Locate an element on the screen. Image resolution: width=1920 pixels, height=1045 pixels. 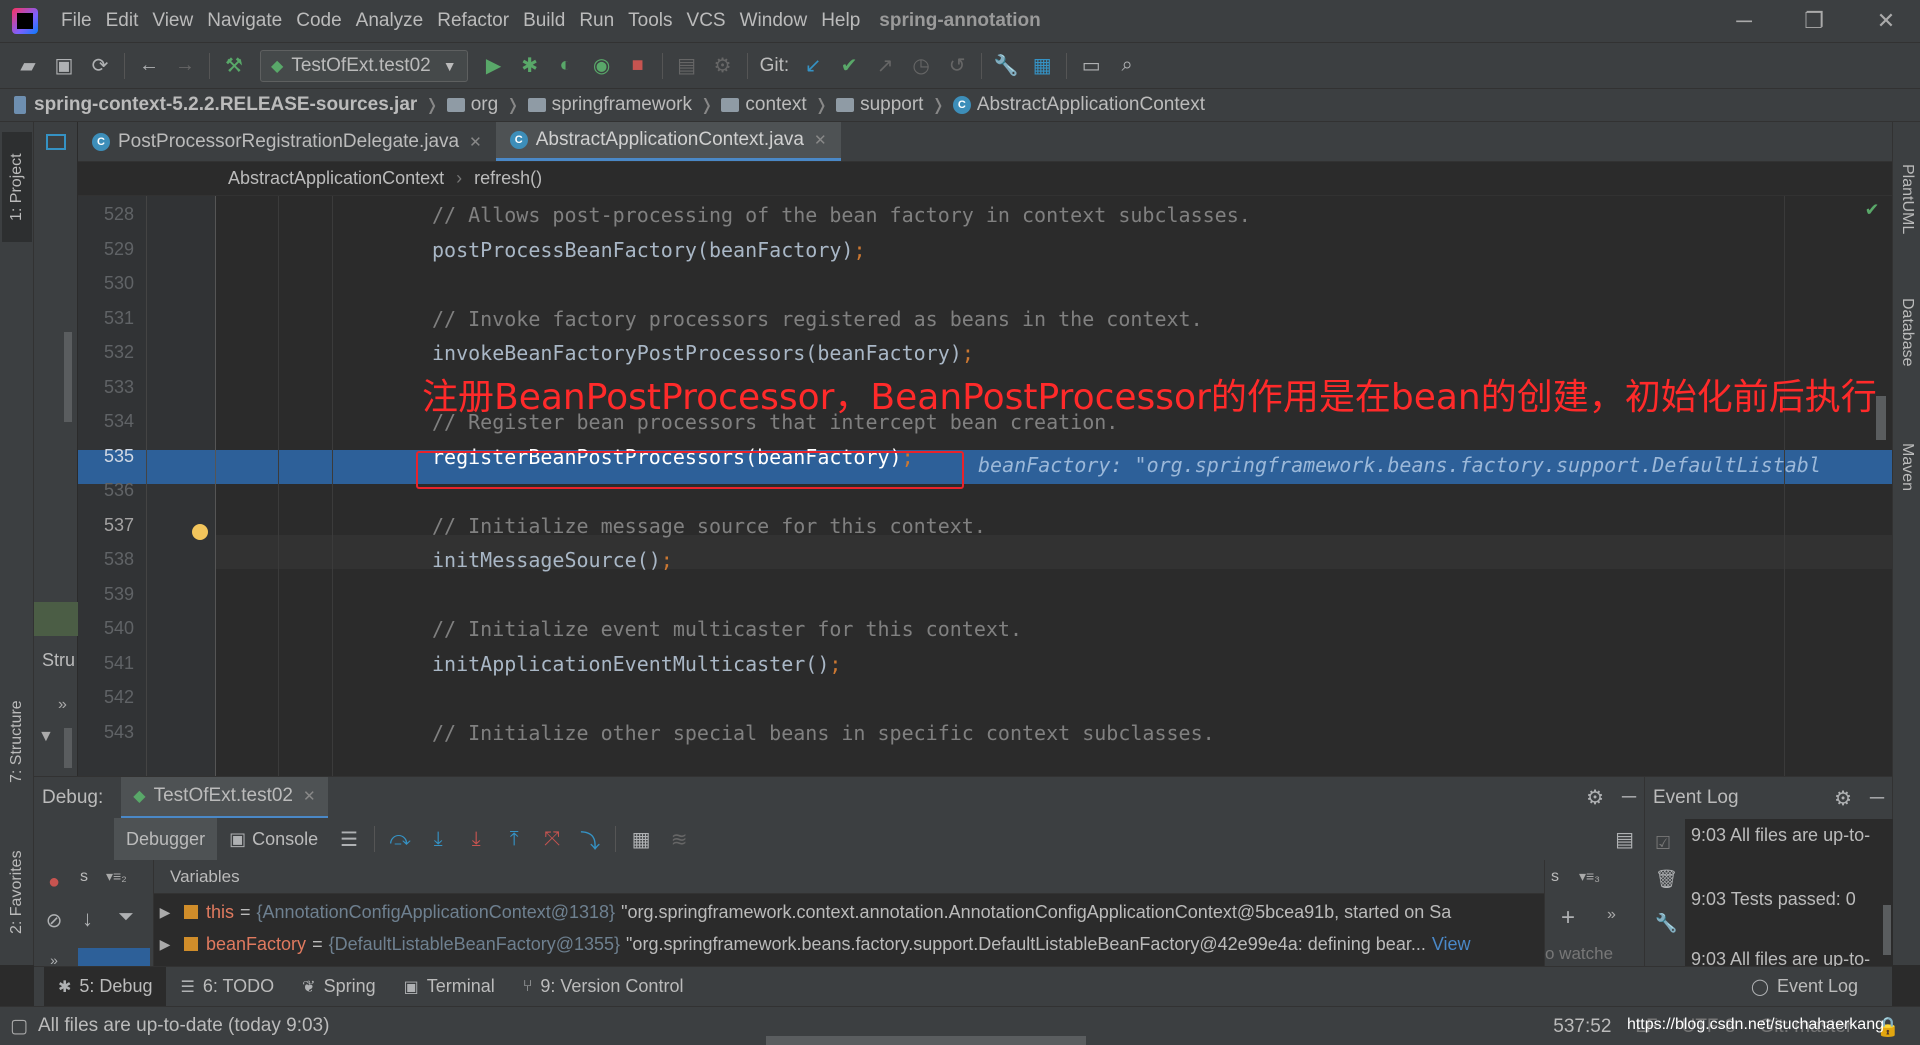
down-arrow-icon: ↓ is located at coordinates (87, 919).